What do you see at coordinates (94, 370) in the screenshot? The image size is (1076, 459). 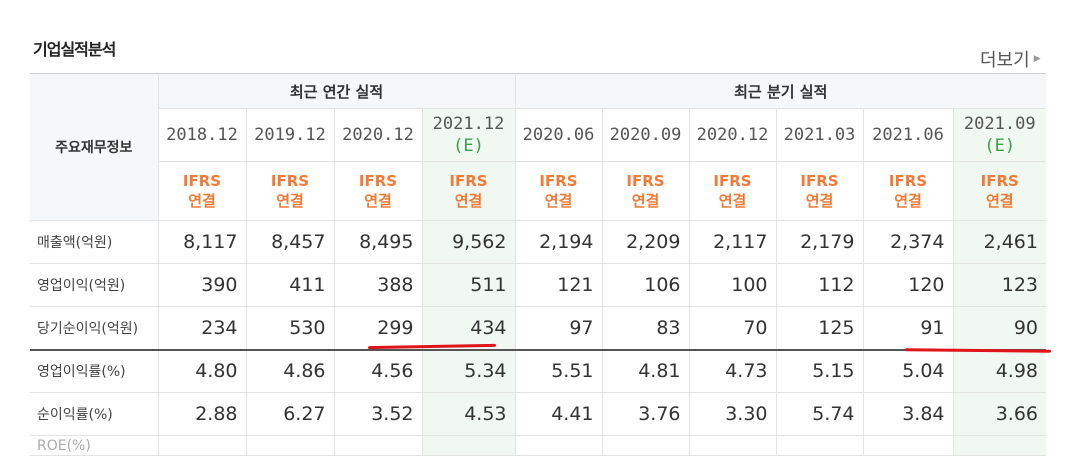 I see `row-label: 영업이익률(%)` at bounding box center [94, 370].